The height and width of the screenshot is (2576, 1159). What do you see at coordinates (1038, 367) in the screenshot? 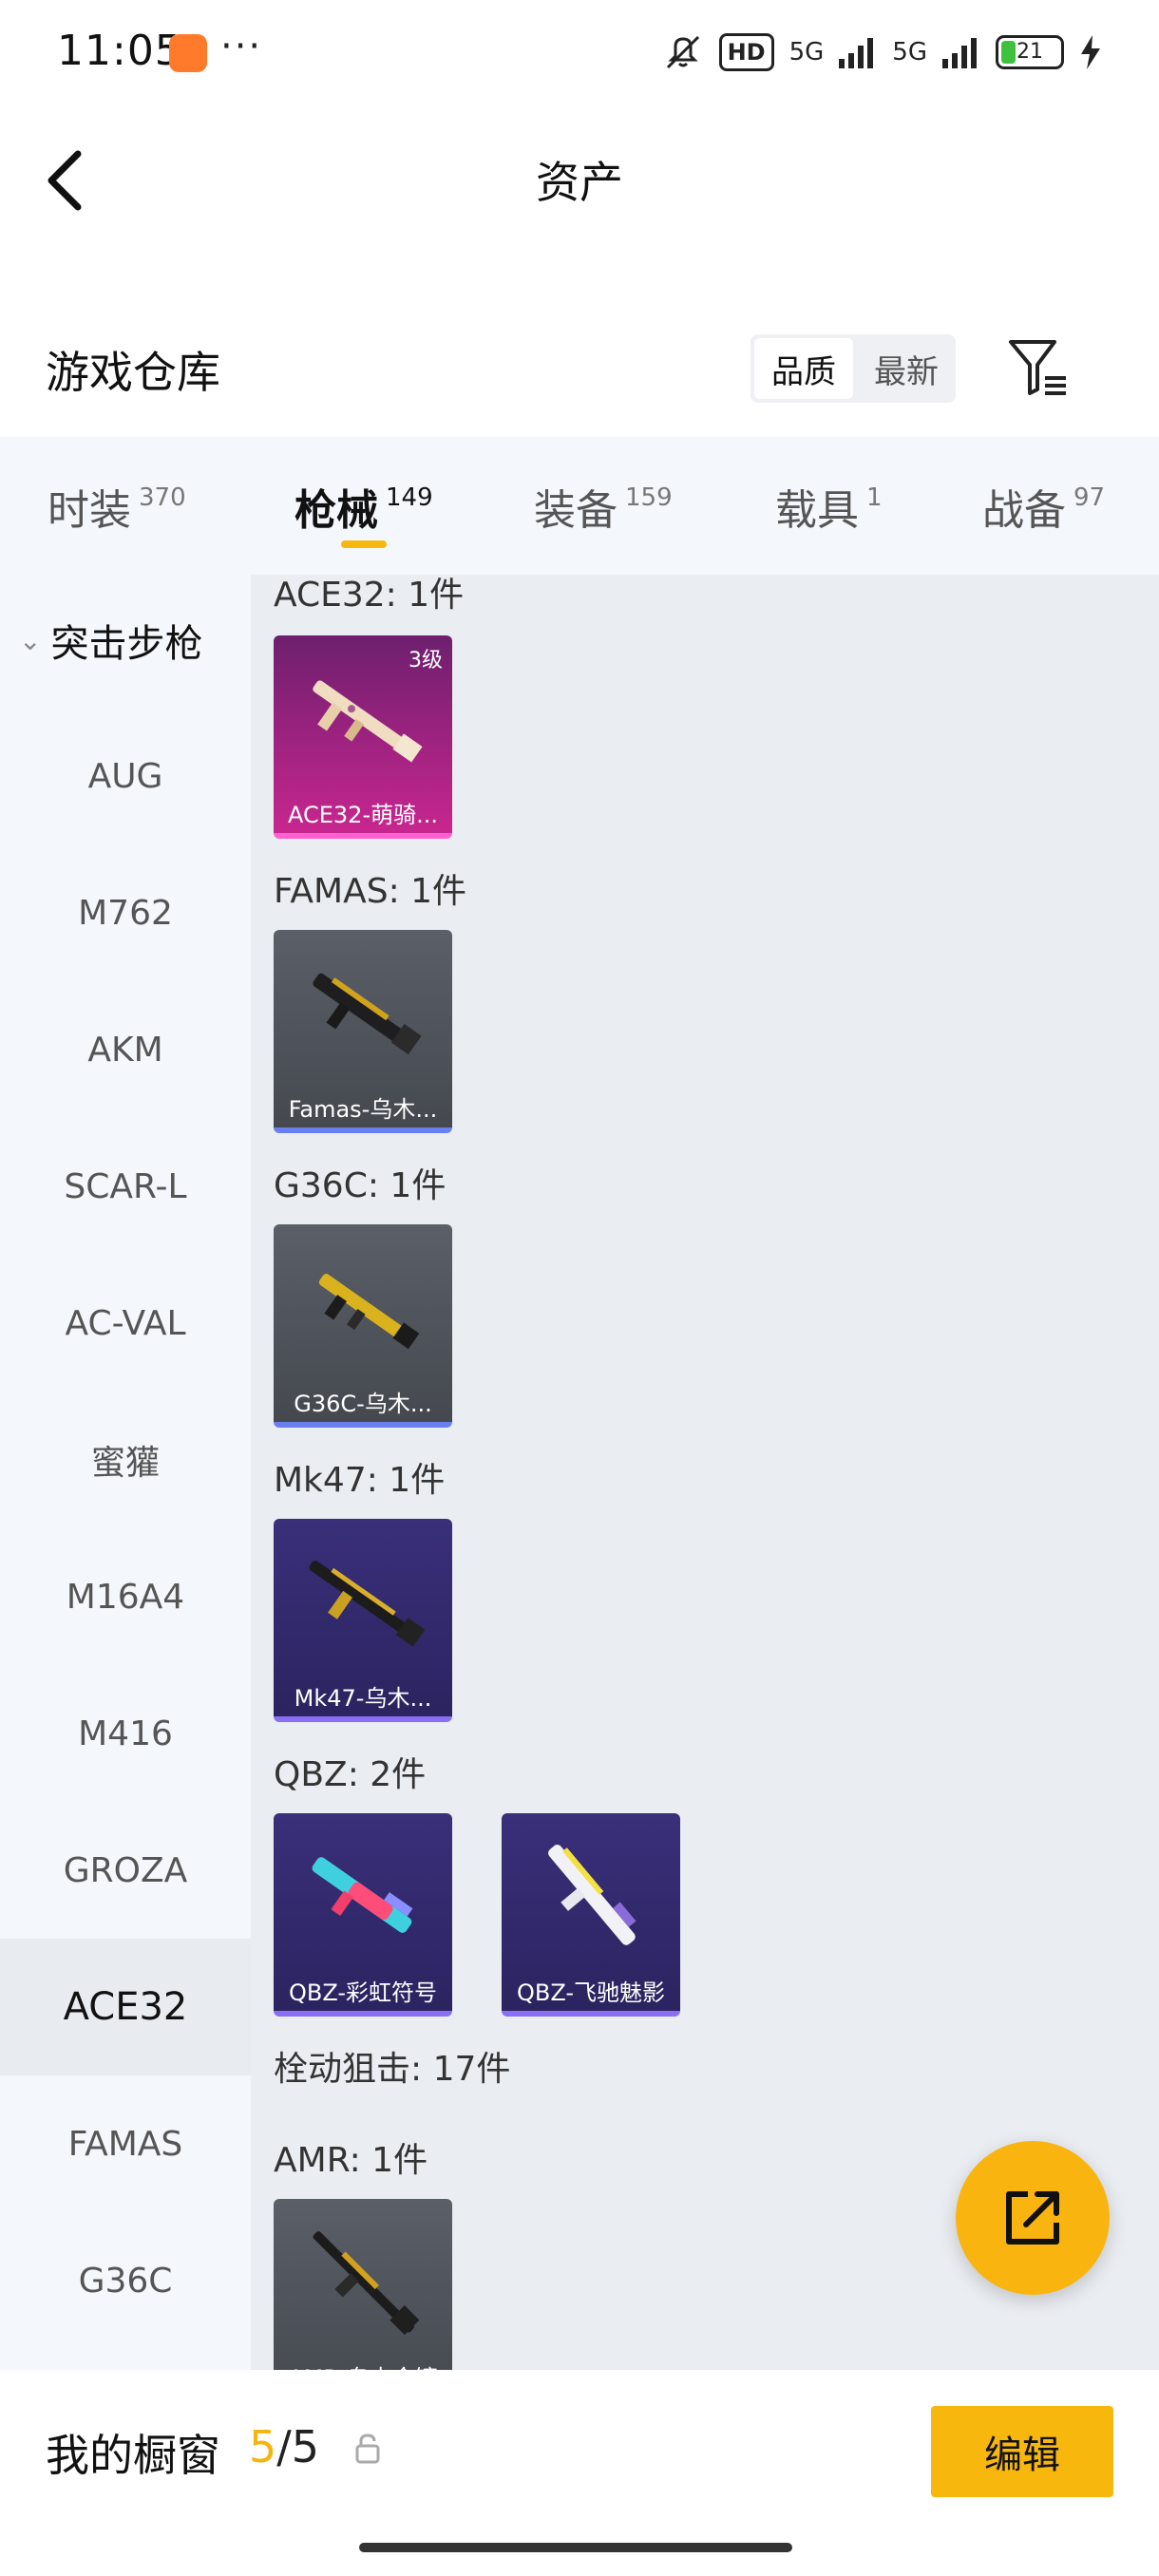
I see `filter-icon` at bounding box center [1038, 367].